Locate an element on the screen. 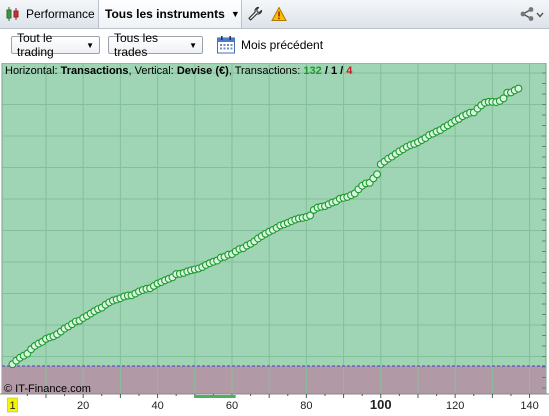 The width and height of the screenshot is (549, 416). chevron-down-icon is located at coordinates (540, 15).